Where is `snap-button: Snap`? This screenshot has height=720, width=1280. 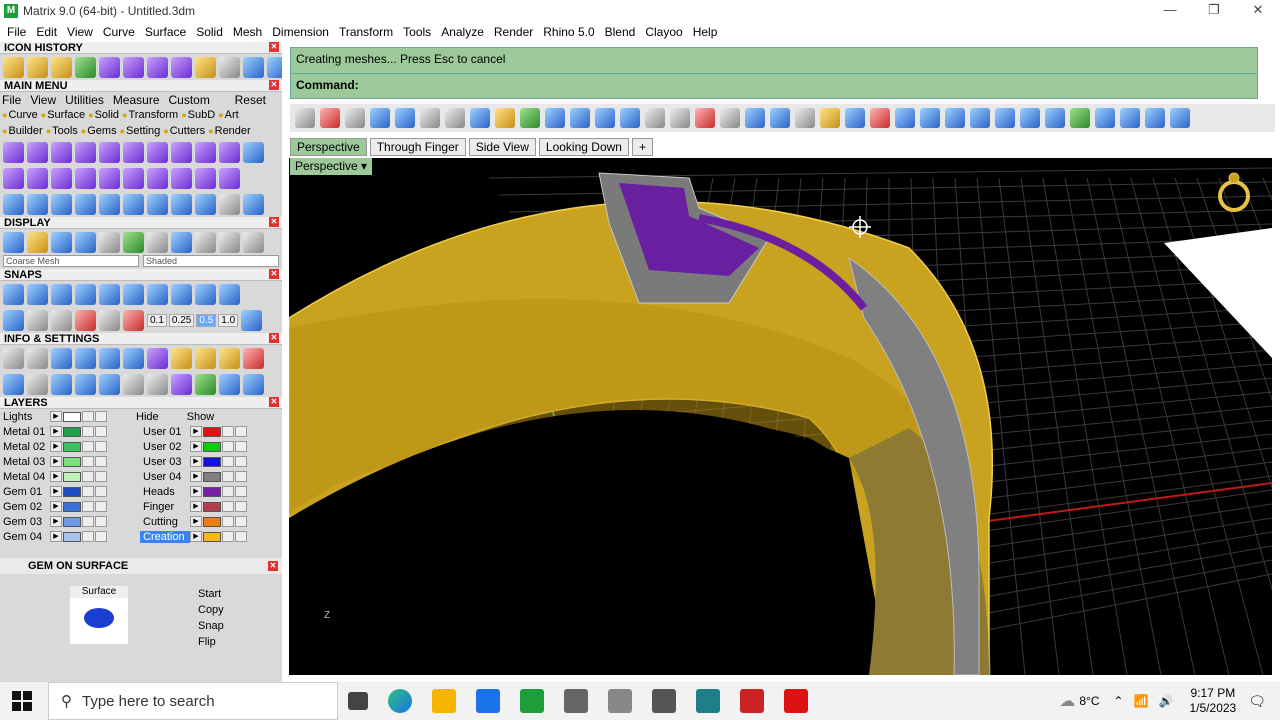 snap-button: Snap is located at coordinates (237, 626).